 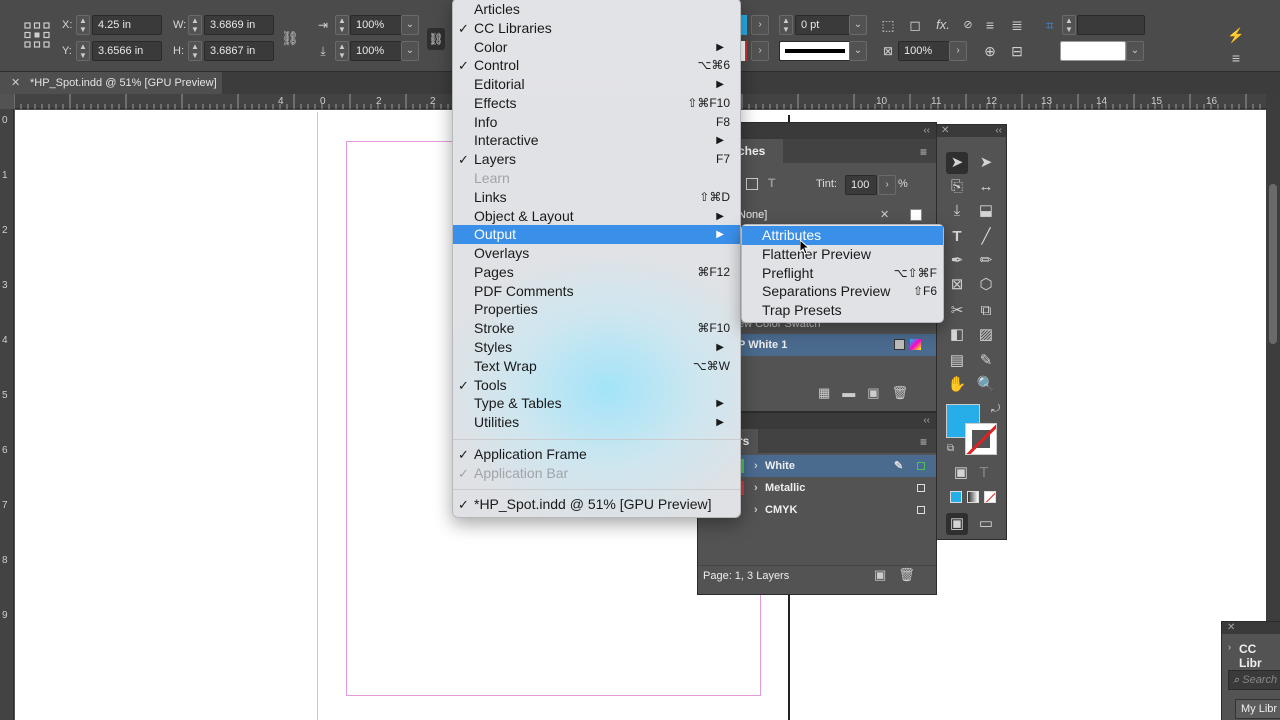 I want to click on y-stepper: ▲ ▼, so click(x=83, y=51).